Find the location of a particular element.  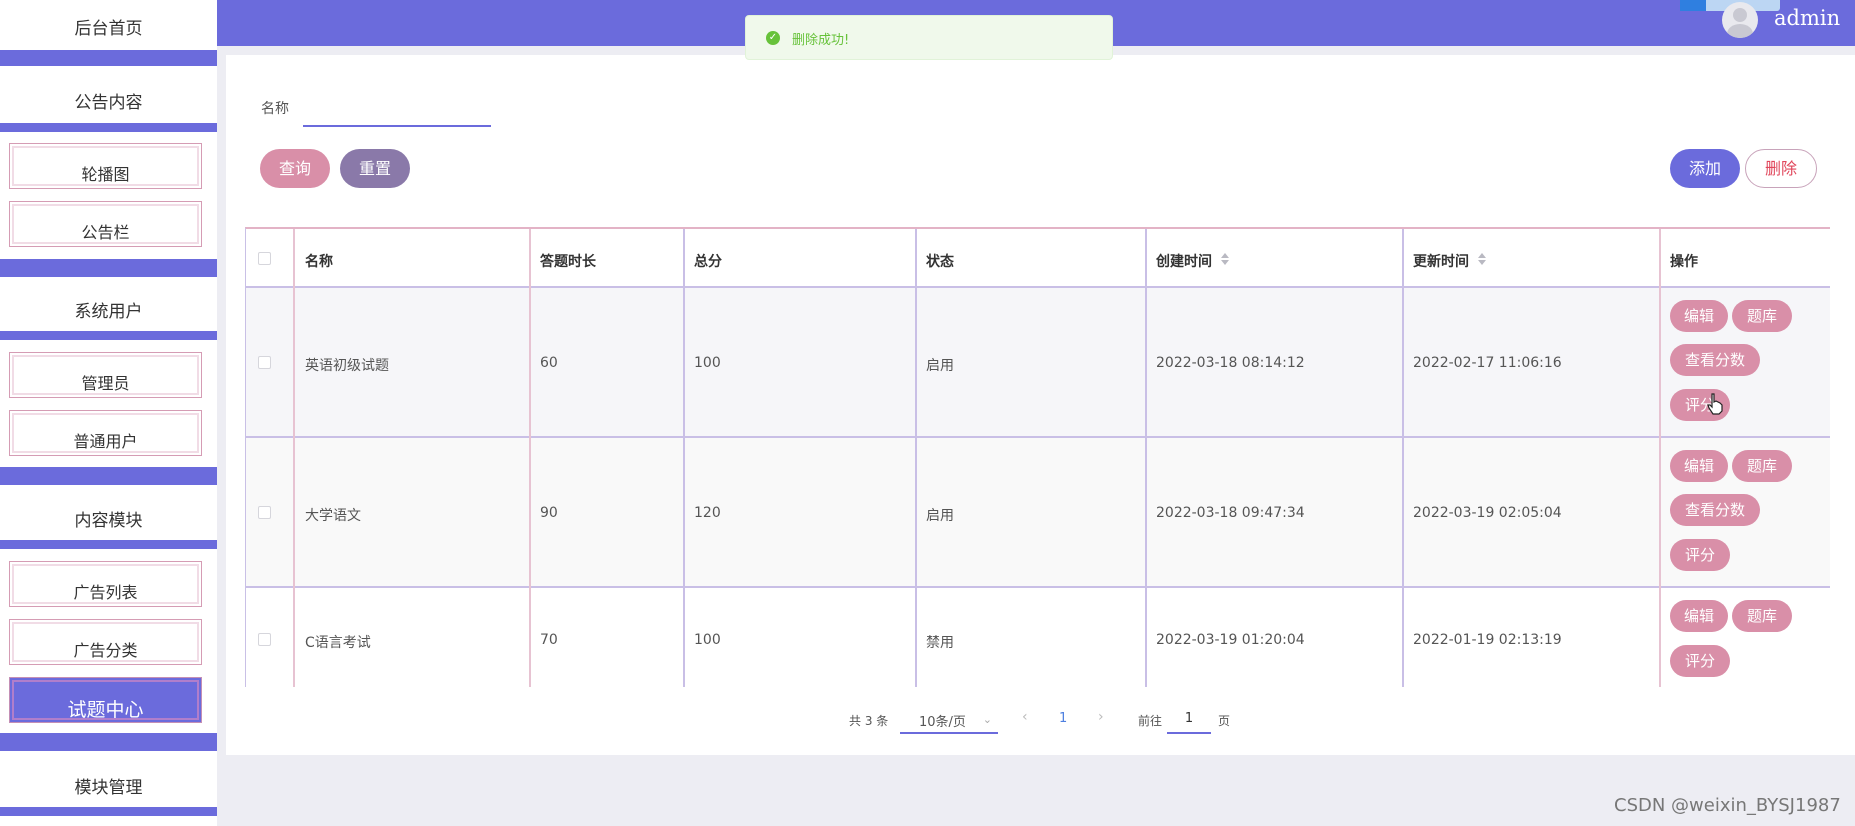

cell-duration: 90 is located at coordinates (549, 513).